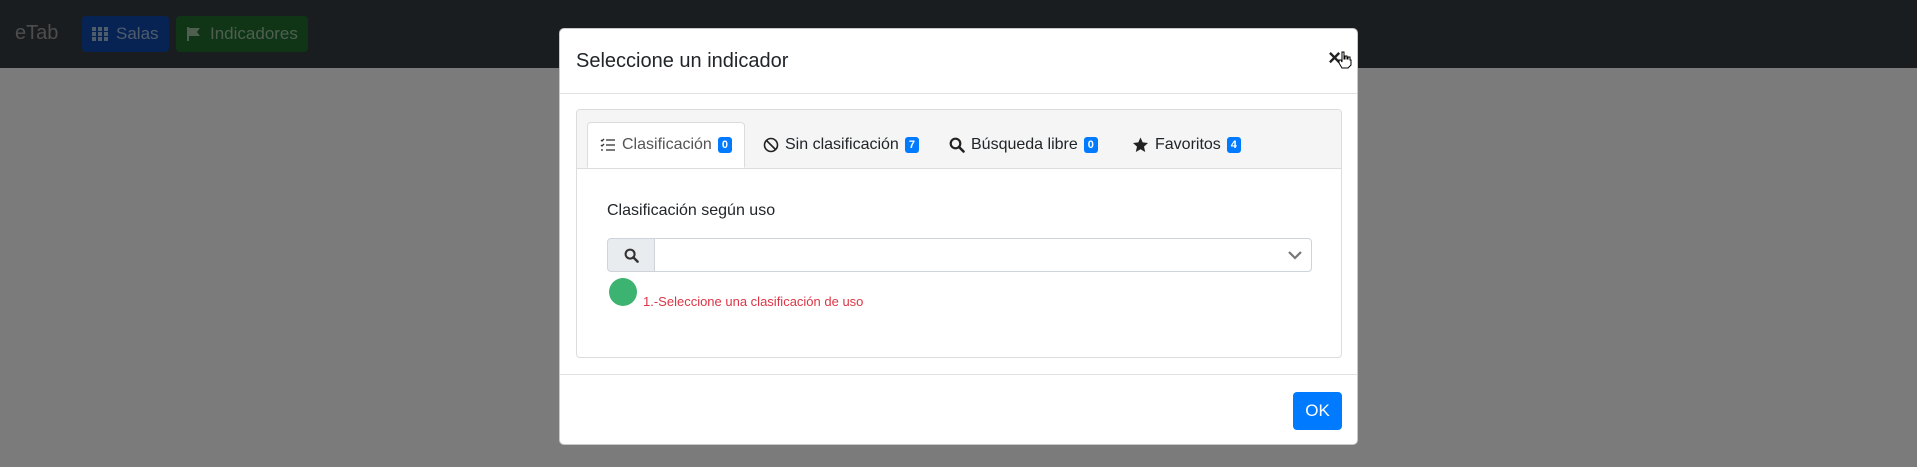 This screenshot has width=1917, height=467. Describe the element at coordinates (983, 255) in the screenshot. I see `classification-select` at that location.